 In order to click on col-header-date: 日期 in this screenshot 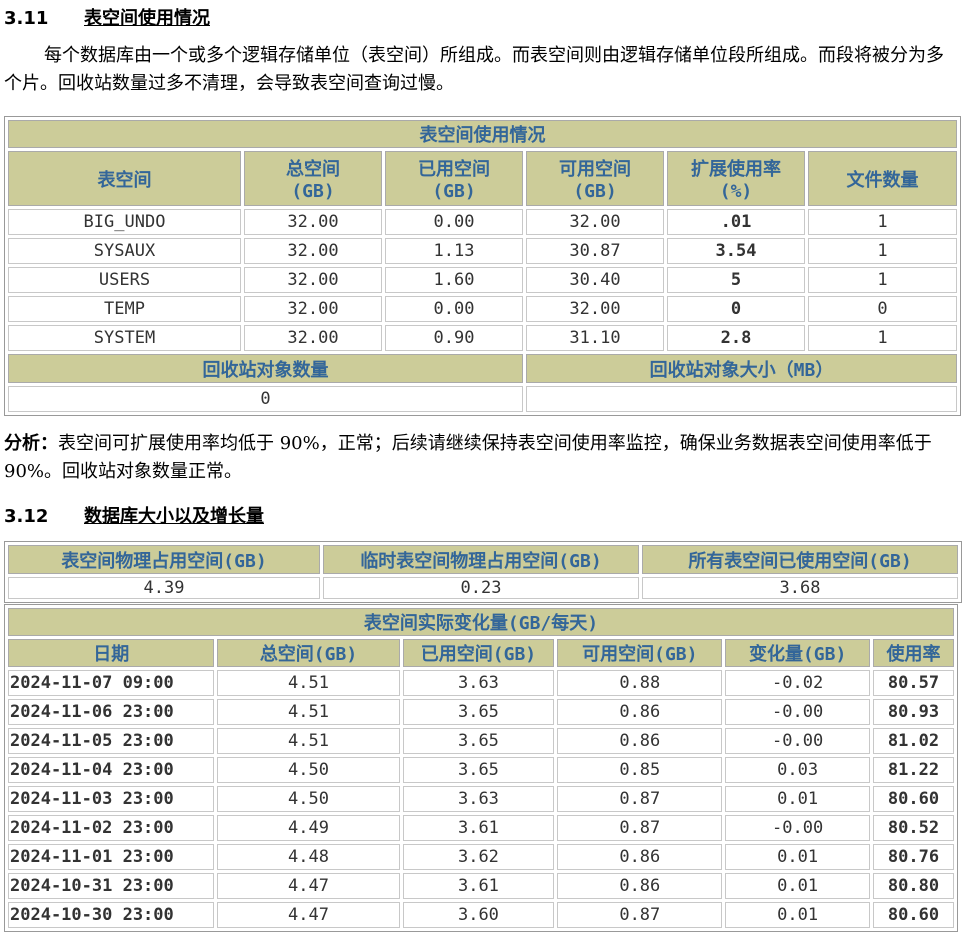, I will do `click(111, 653)`.